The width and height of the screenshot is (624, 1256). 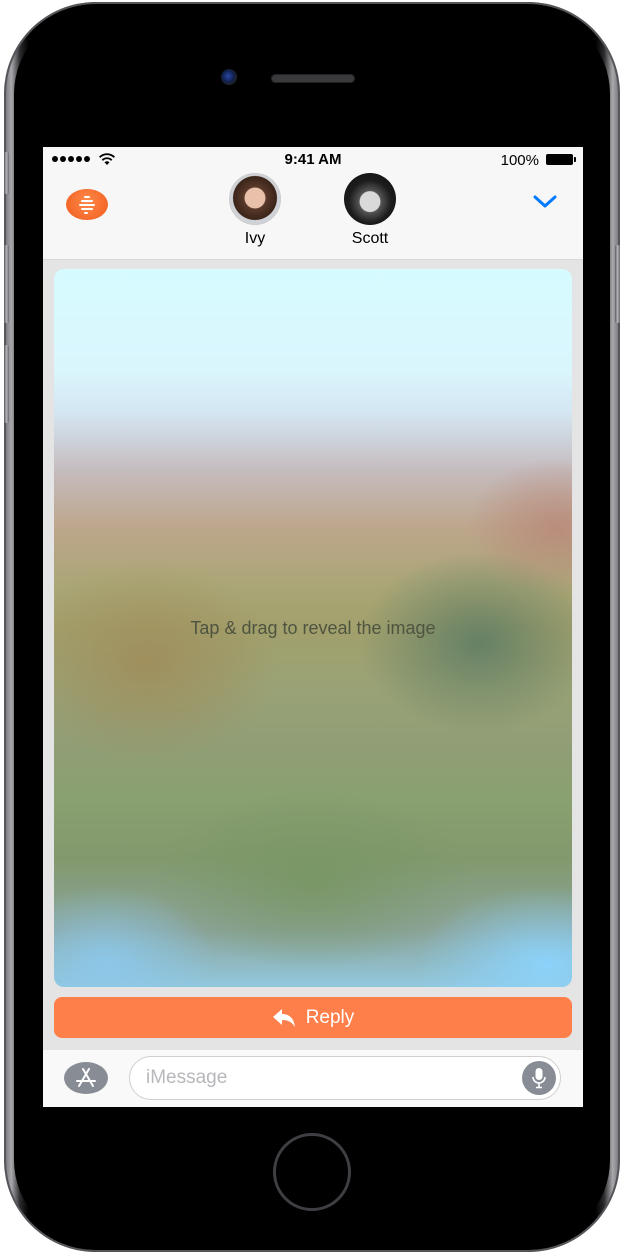 I want to click on conversation-header: Ivy Scott, so click(x=313, y=216).